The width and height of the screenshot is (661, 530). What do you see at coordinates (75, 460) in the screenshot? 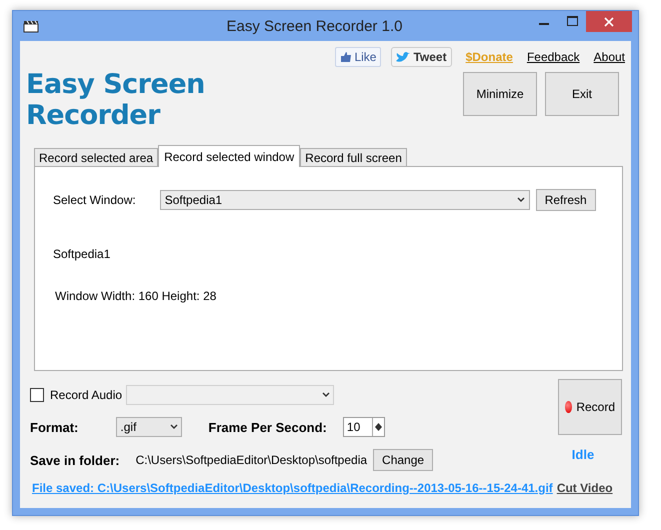
I see `field-label: Save in folder:` at bounding box center [75, 460].